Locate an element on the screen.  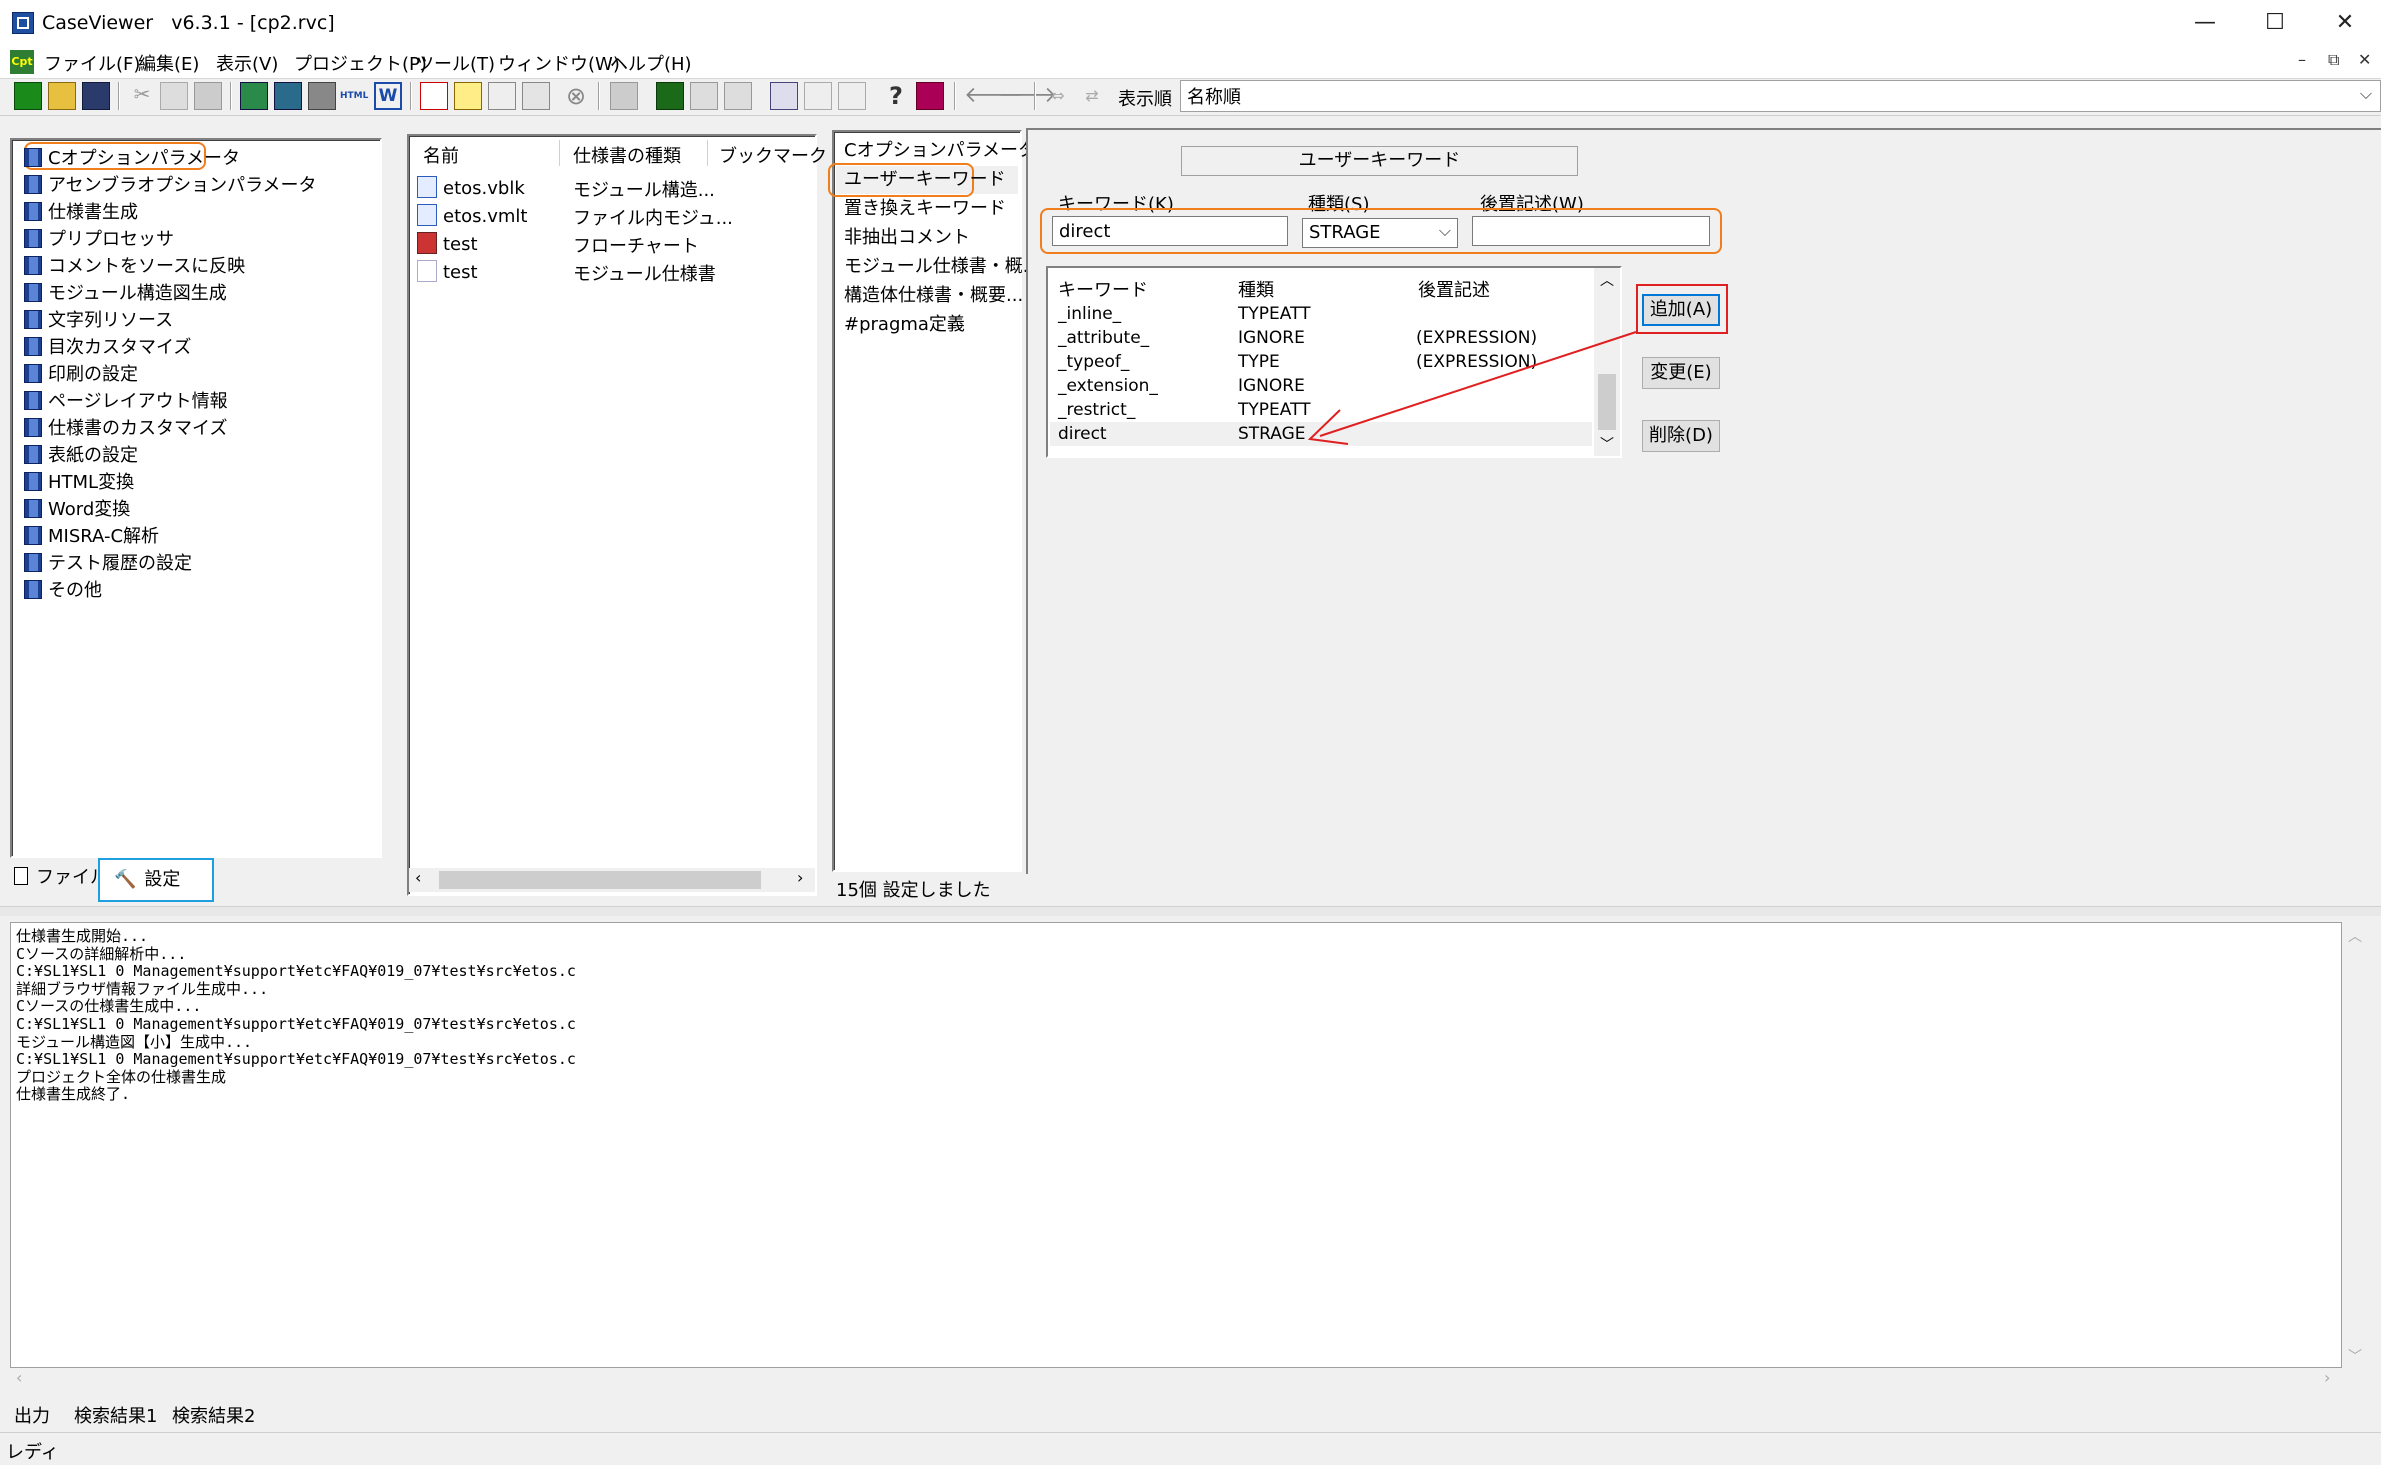
output-line: 仕様書生成終了. is located at coordinates (73, 1094).